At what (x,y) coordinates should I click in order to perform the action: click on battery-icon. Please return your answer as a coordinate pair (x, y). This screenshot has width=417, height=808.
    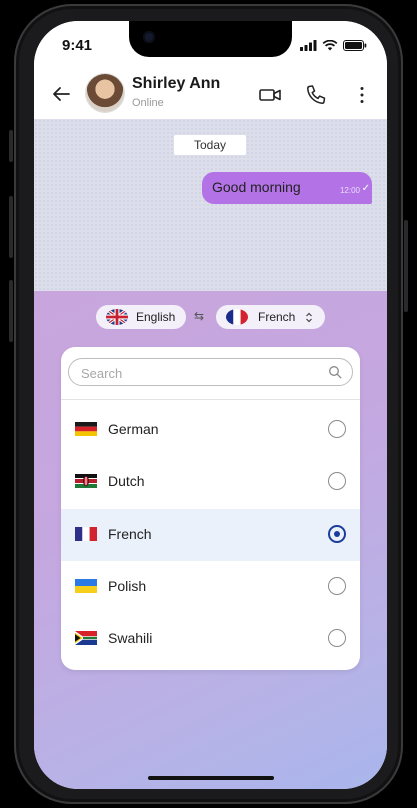
    Looking at the image, I should click on (355, 45).